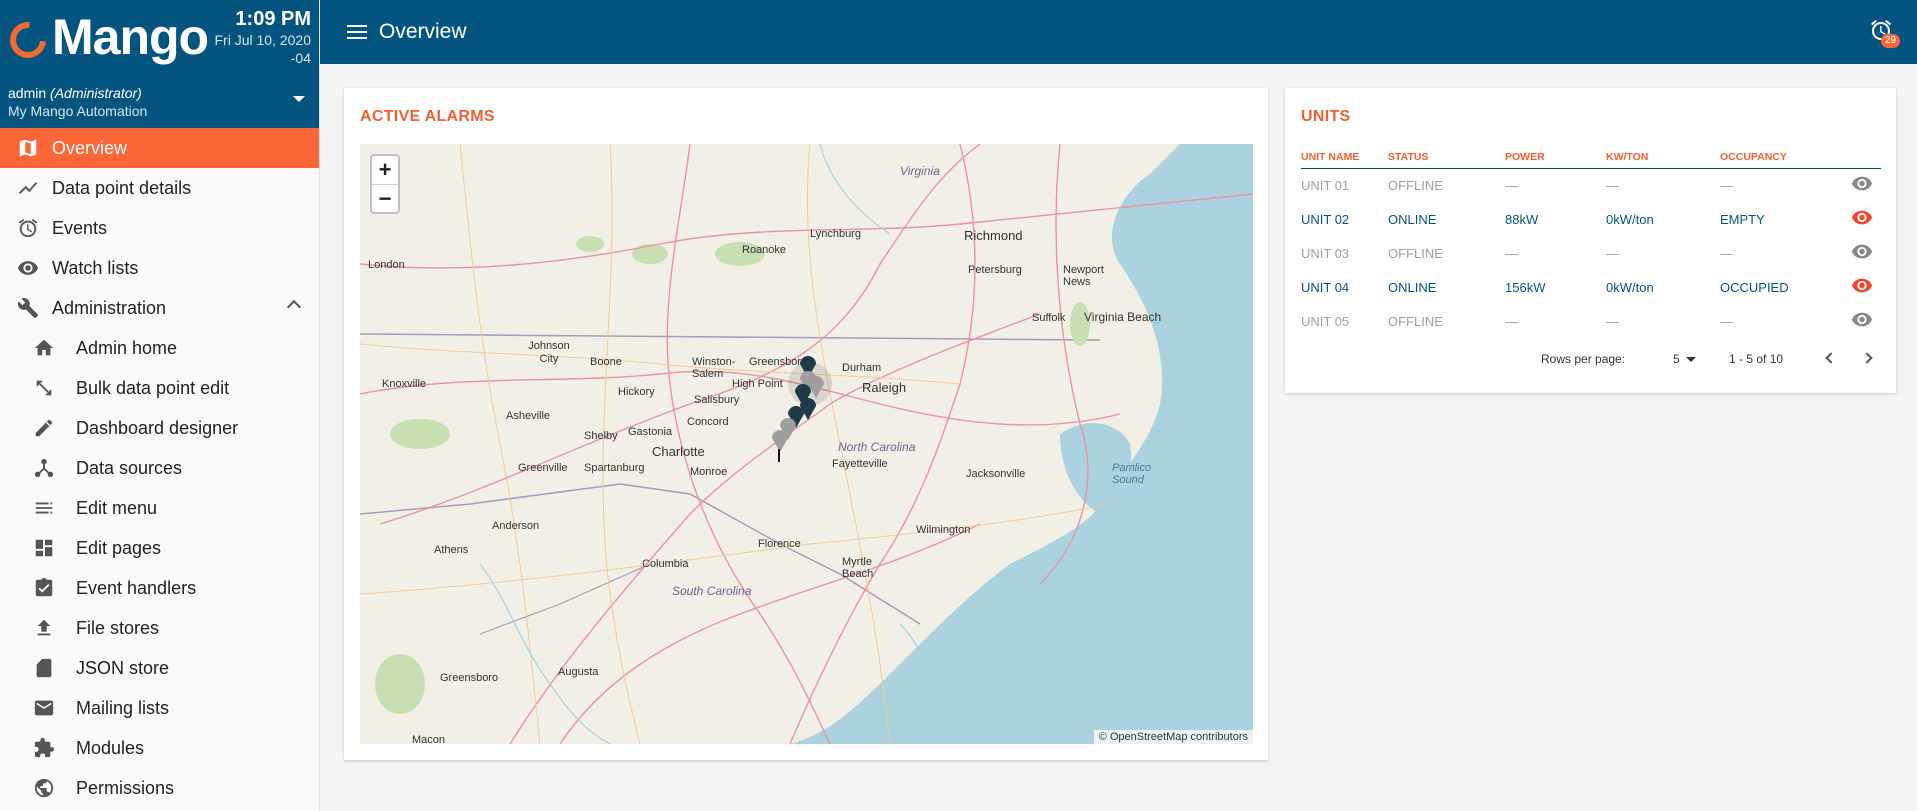 The height and width of the screenshot is (811, 1917). I want to click on menu-item-event-handlers: Event handlers, so click(159, 588).